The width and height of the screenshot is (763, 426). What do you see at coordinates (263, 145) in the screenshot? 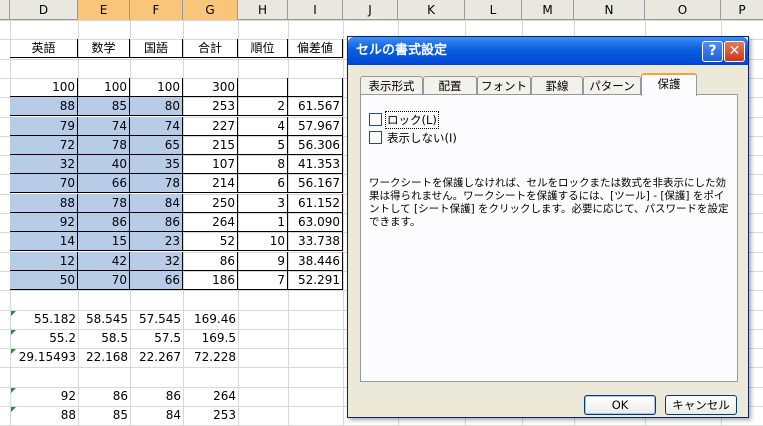
I see `table-cell: 5` at bounding box center [263, 145].